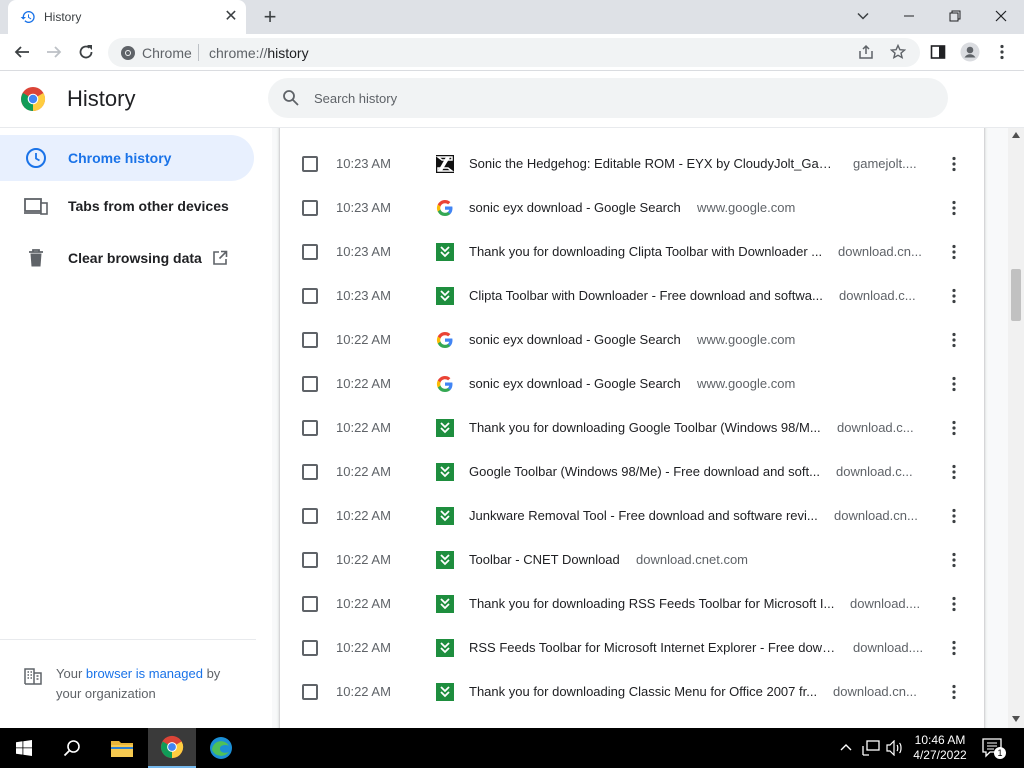  I want to click on chevron-up-icon, so click(846, 747).